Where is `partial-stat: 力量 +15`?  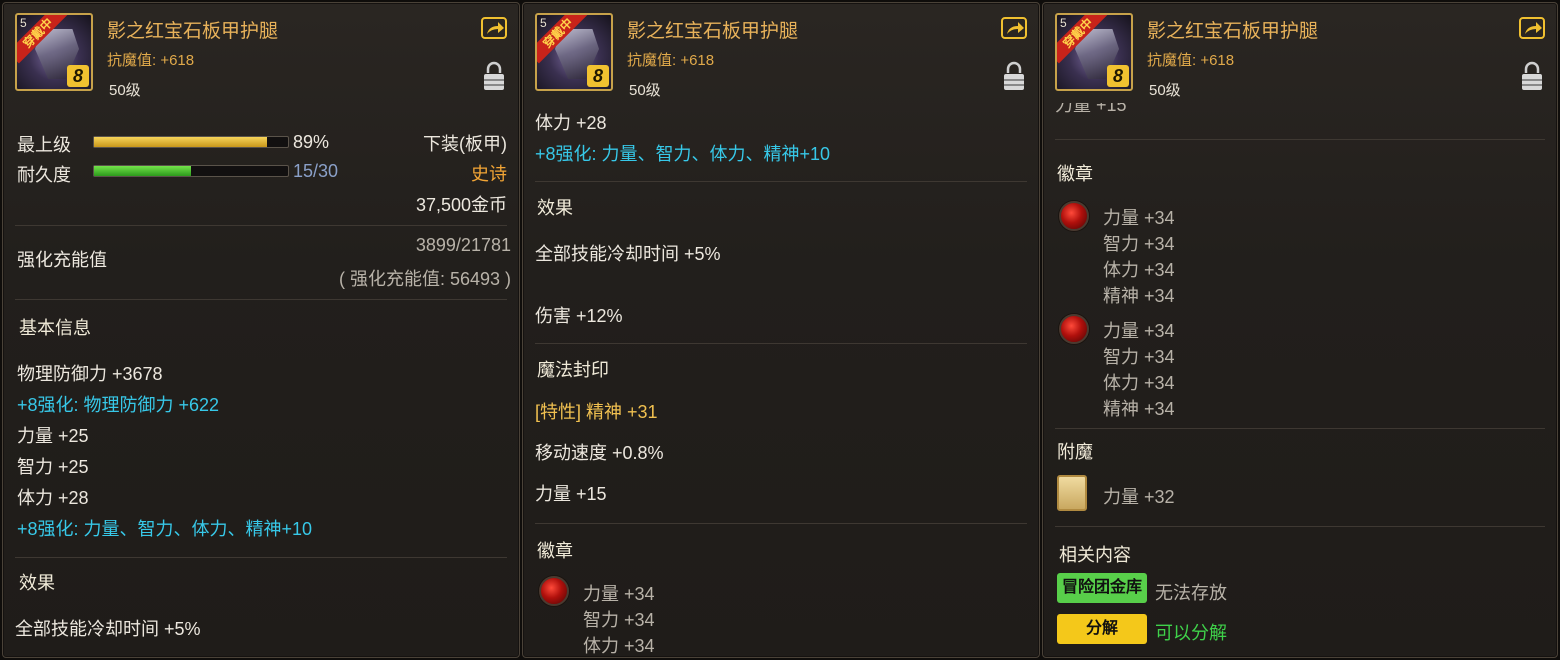 partial-stat: 力量 +15 is located at coordinates (1091, 109).